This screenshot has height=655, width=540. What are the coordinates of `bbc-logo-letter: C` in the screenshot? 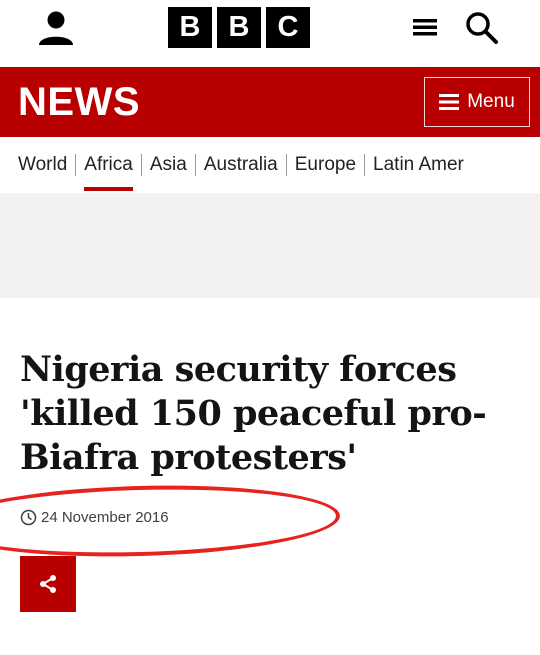 It's located at (288, 27).